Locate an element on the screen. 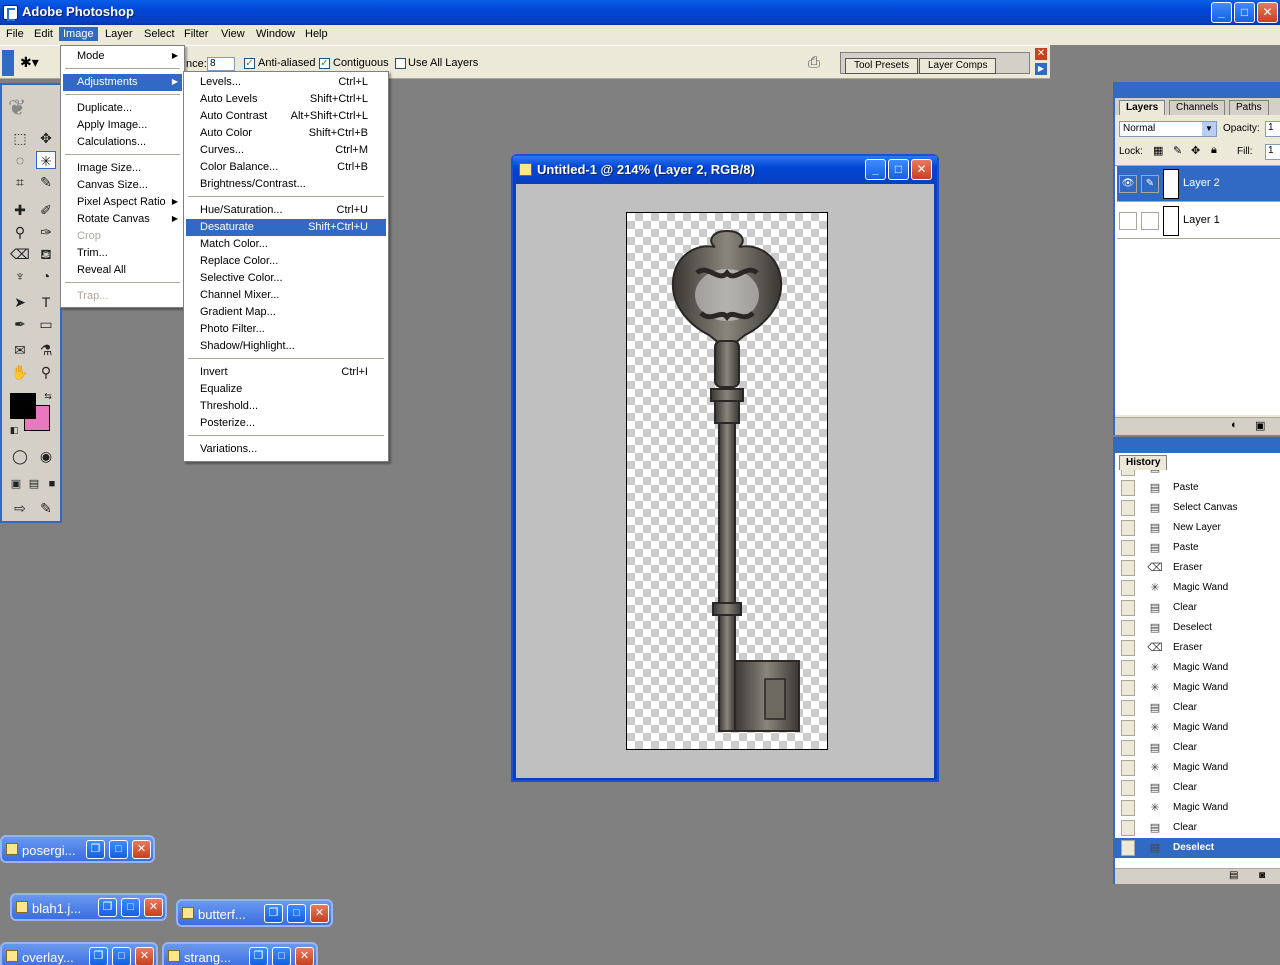 The image size is (1280, 965). shape-tool-icon: ▭ is located at coordinates (46, 324).